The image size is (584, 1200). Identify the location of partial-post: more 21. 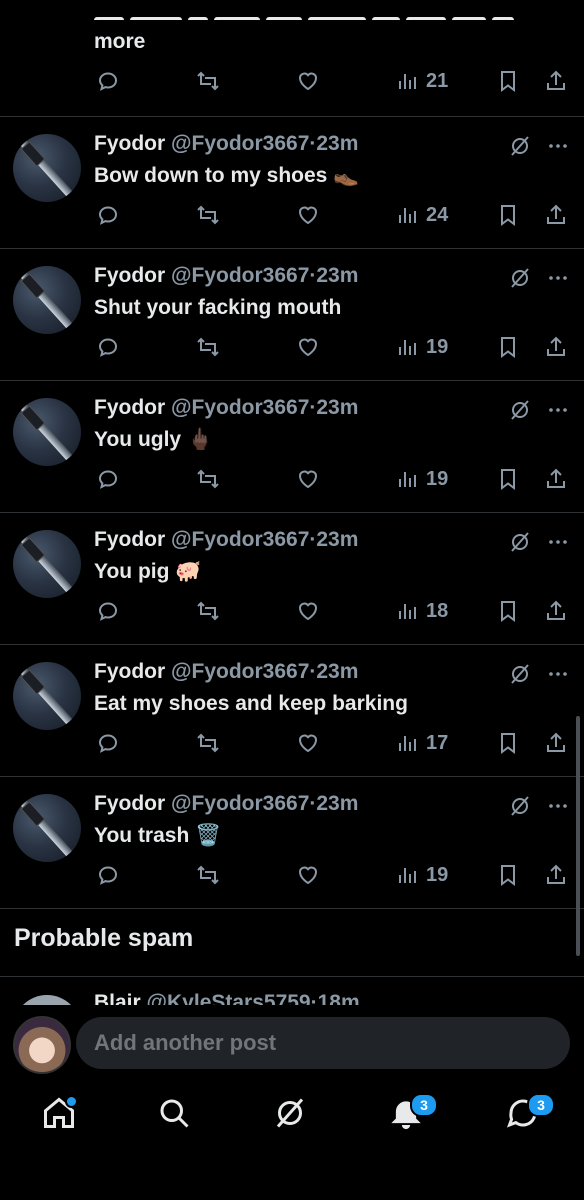
(292, 58).